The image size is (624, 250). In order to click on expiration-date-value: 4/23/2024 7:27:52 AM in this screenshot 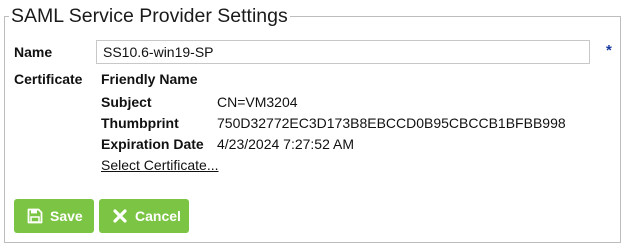, I will do `click(285, 144)`.